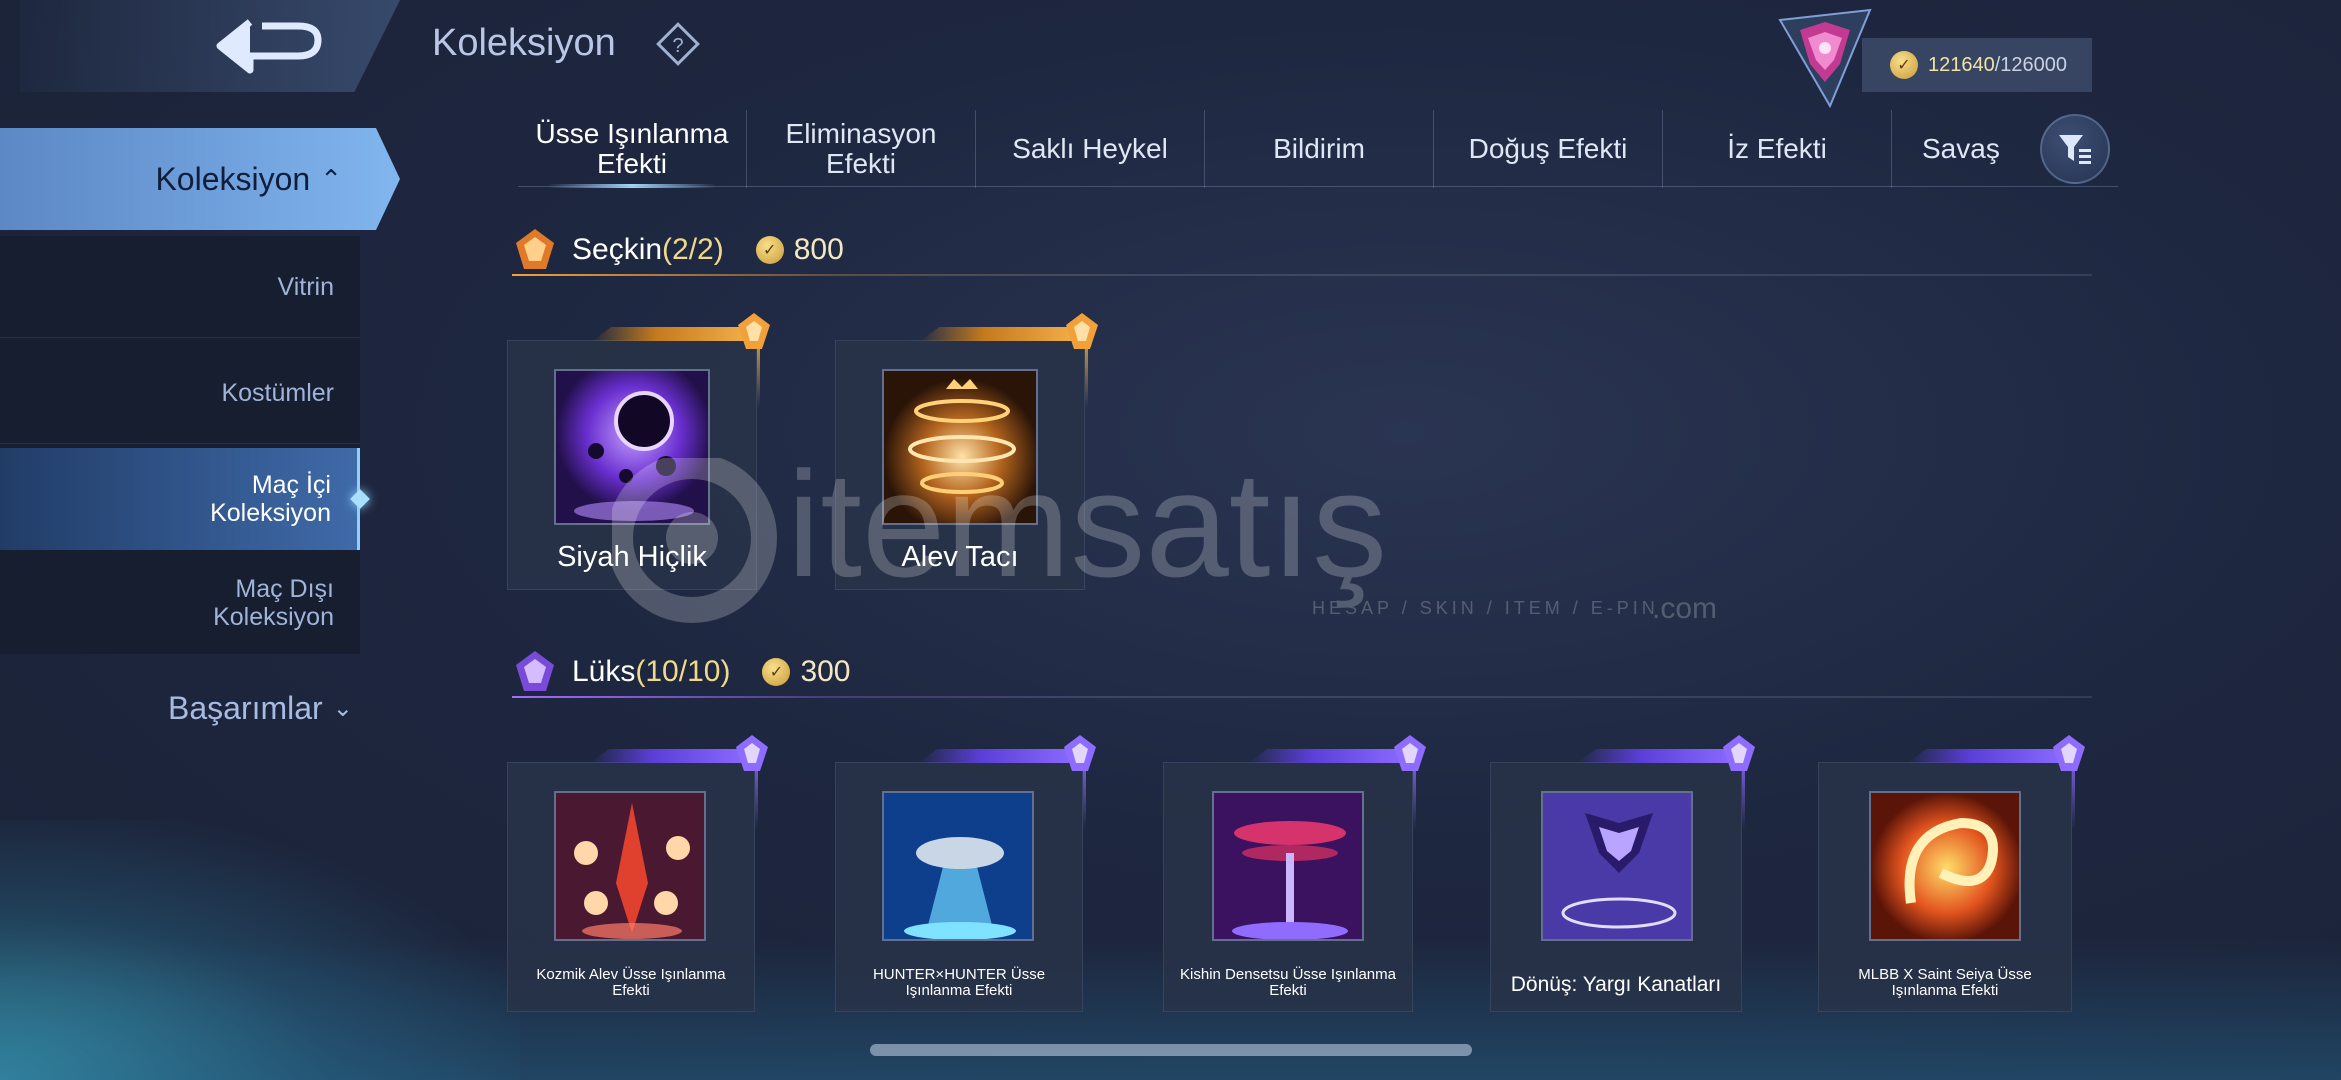 The height and width of the screenshot is (1080, 2341). What do you see at coordinates (631, 982) in the screenshot?
I see `card-name: Kozmik Alev Üsse Işınlanma Efekti` at bounding box center [631, 982].